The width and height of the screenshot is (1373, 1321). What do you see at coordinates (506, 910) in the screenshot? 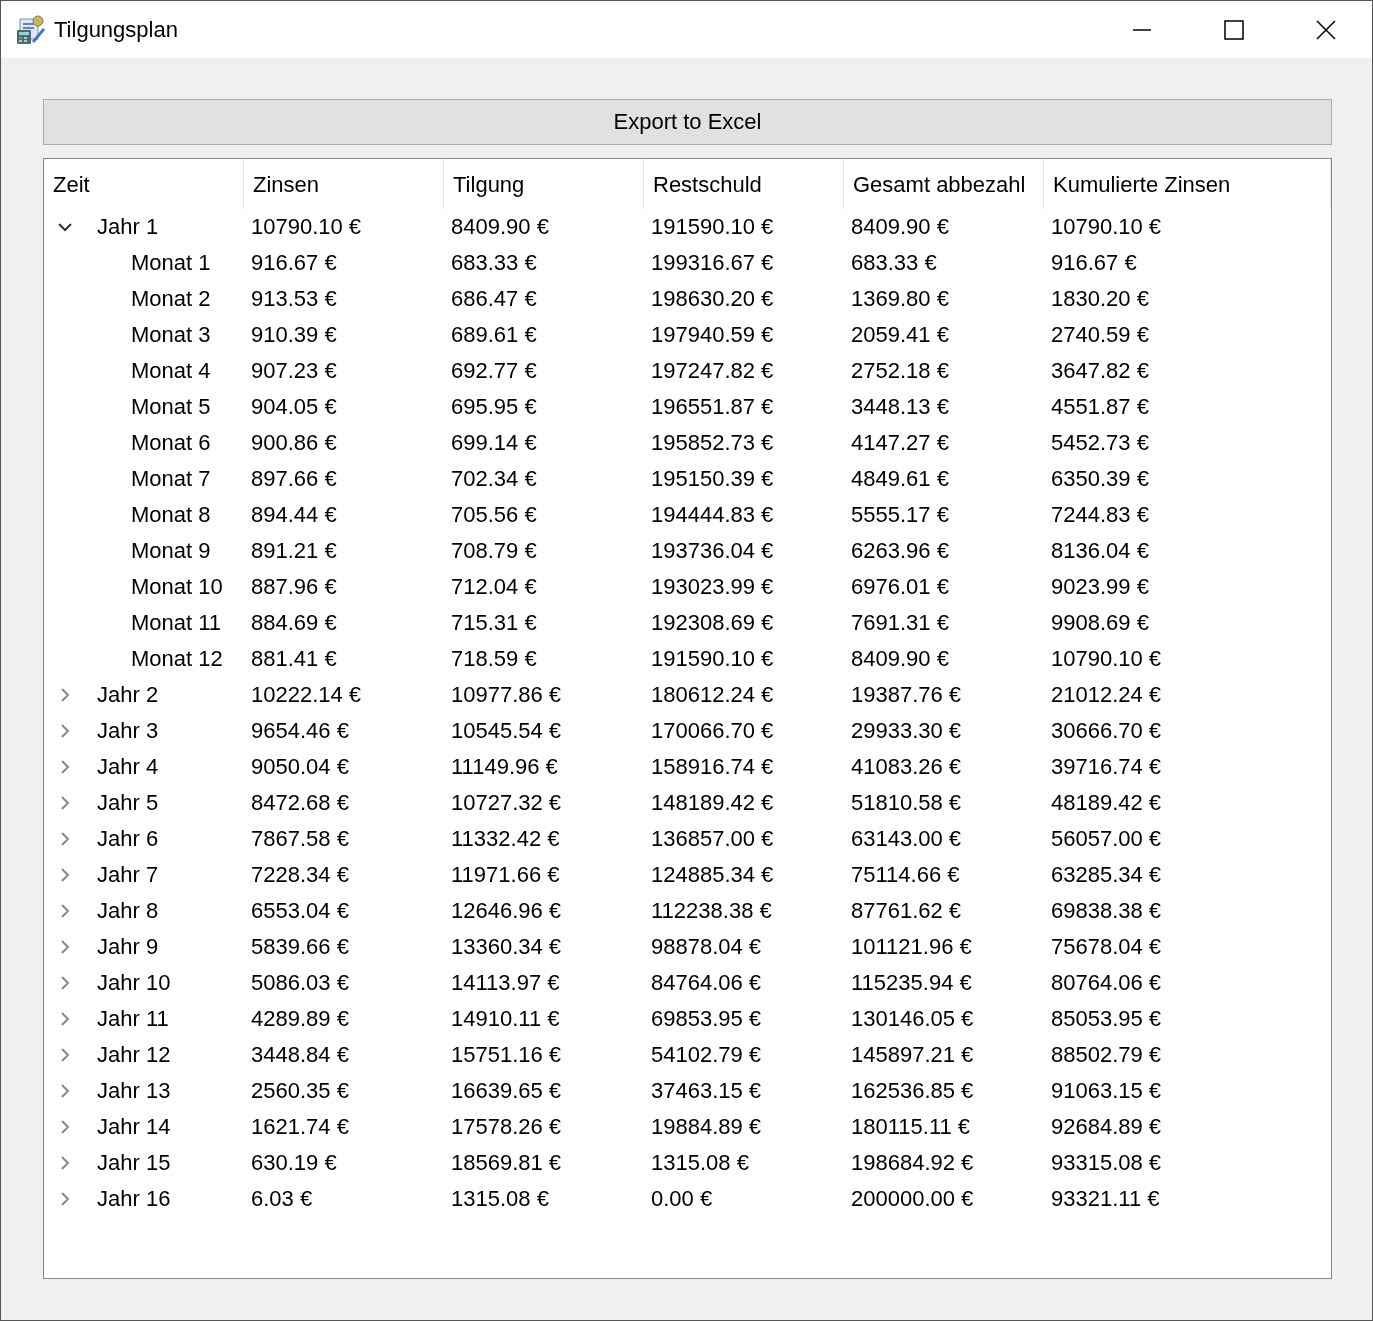
I see `table-cell: 12646.96 €` at bounding box center [506, 910].